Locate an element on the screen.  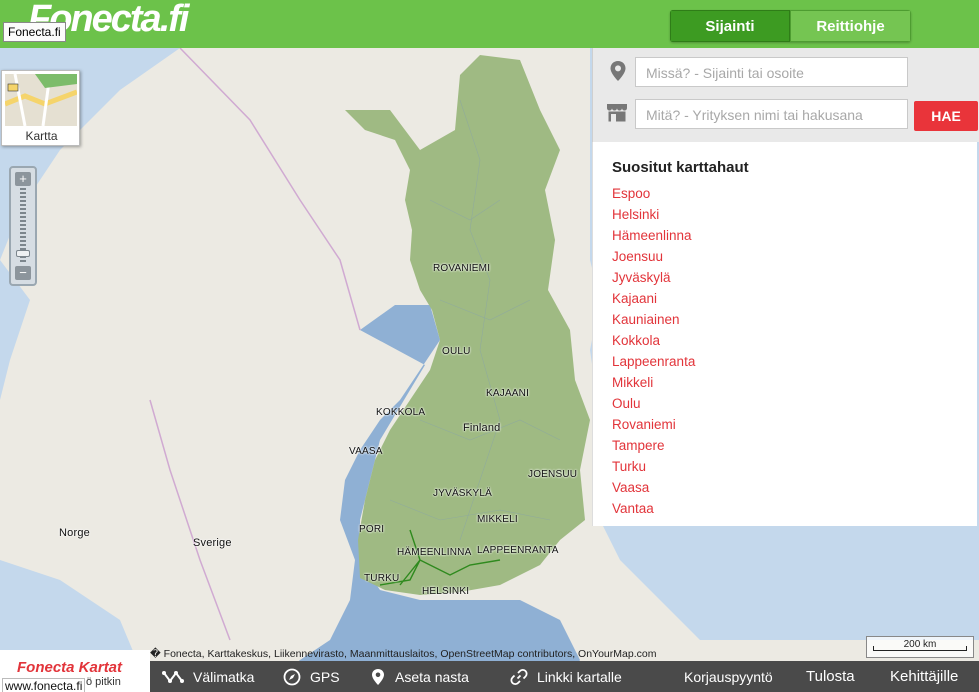
search-button: HAE is located at coordinates (946, 116).